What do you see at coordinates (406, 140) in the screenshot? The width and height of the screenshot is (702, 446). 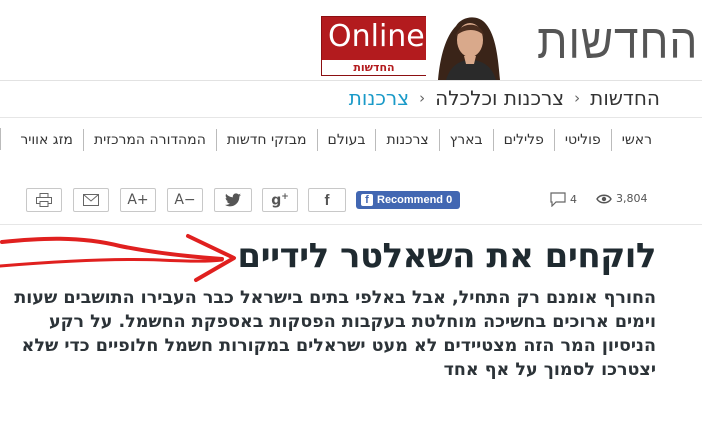 I see `nav-item-consumer: צרכנות` at bounding box center [406, 140].